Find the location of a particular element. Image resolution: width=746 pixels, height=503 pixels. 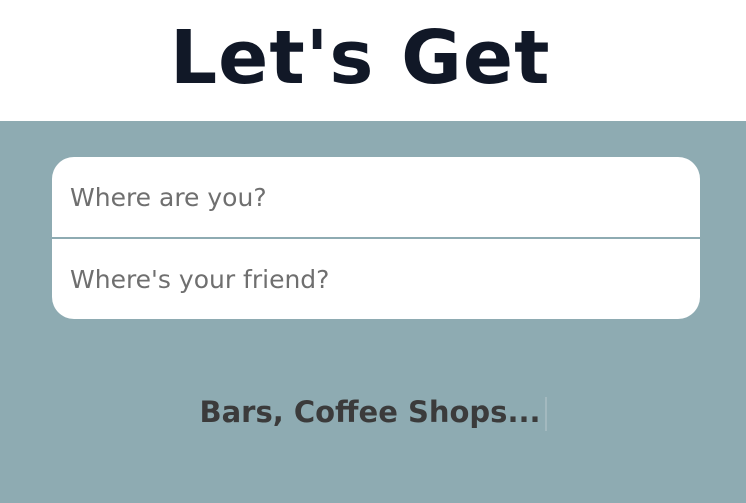

text-cursor is located at coordinates (545, 414).